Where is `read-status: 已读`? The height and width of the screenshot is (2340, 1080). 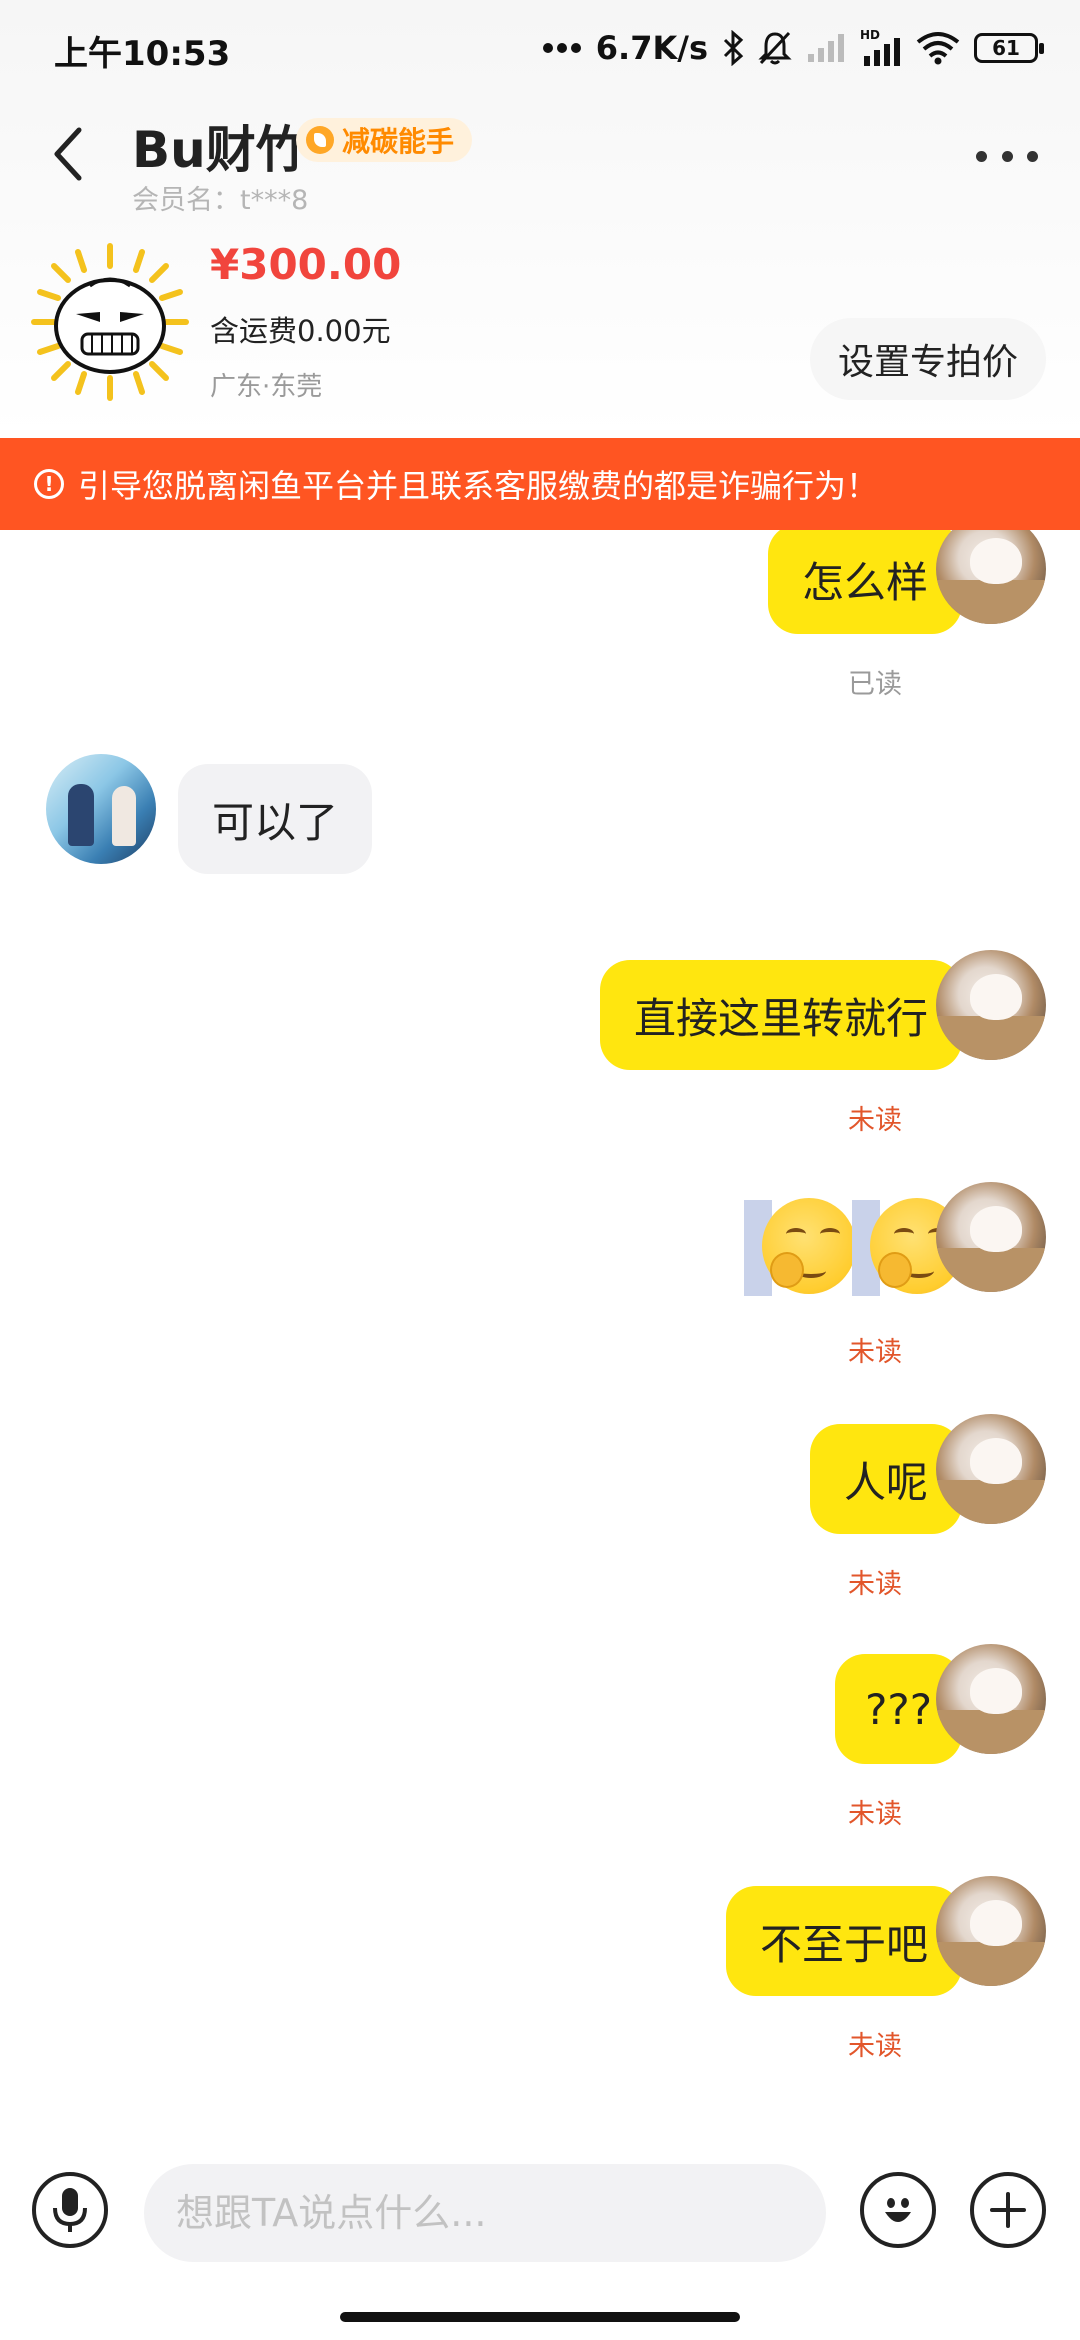
read-status: 已读 is located at coordinates (875, 684).